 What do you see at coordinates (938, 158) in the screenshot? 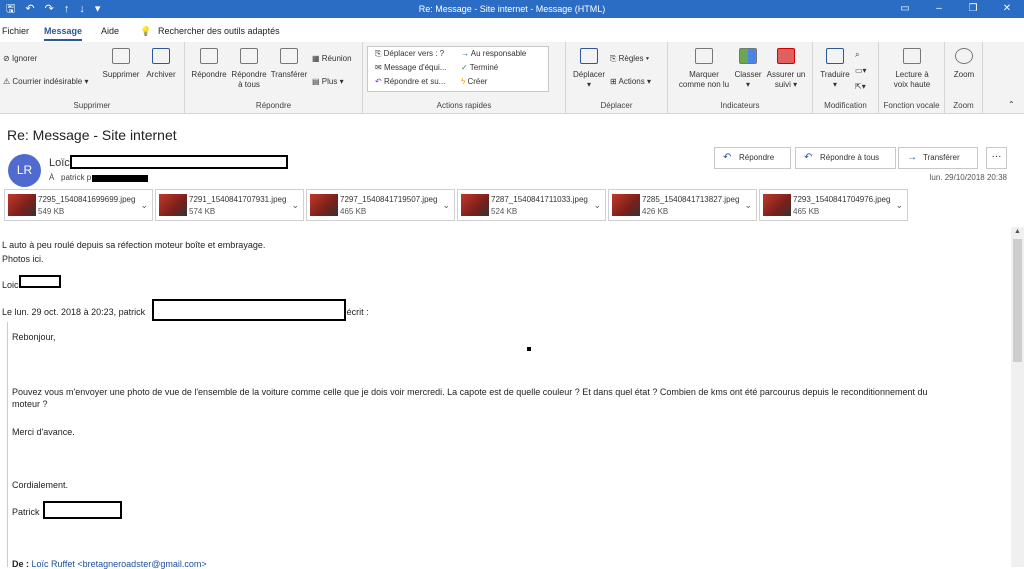
I see `forward-message-button: → Transférer` at bounding box center [938, 158].